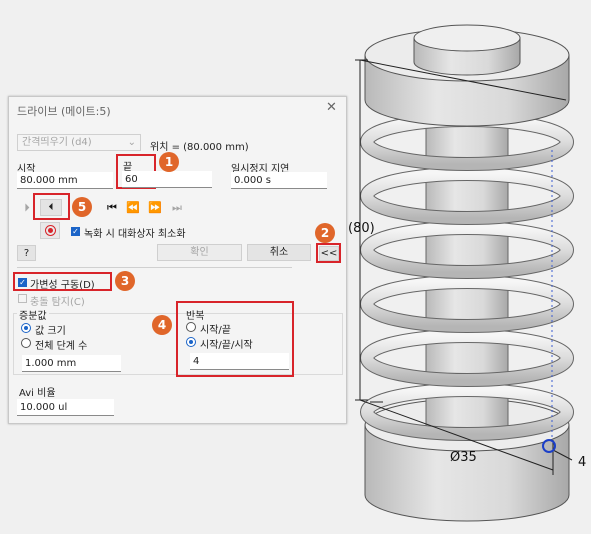 This screenshot has height=534, width=591. I want to click on checkbox-empty-icon, so click(22, 298).